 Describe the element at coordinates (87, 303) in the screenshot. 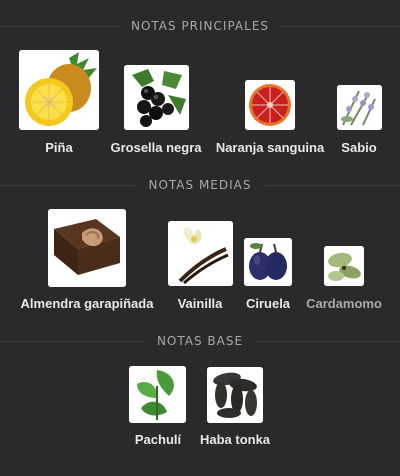

I see `note-label: Almendra garapiñada` at that location.